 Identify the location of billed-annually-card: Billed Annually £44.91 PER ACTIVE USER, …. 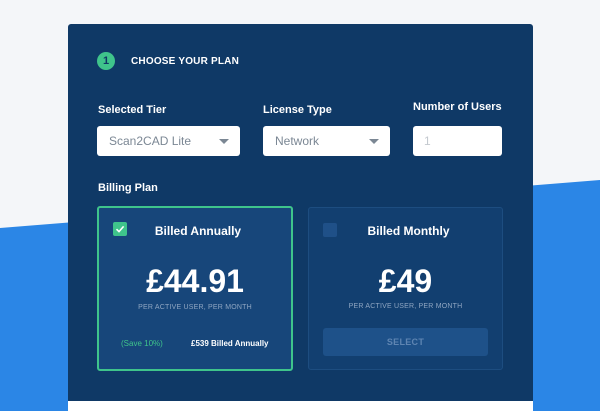
(195, 288).